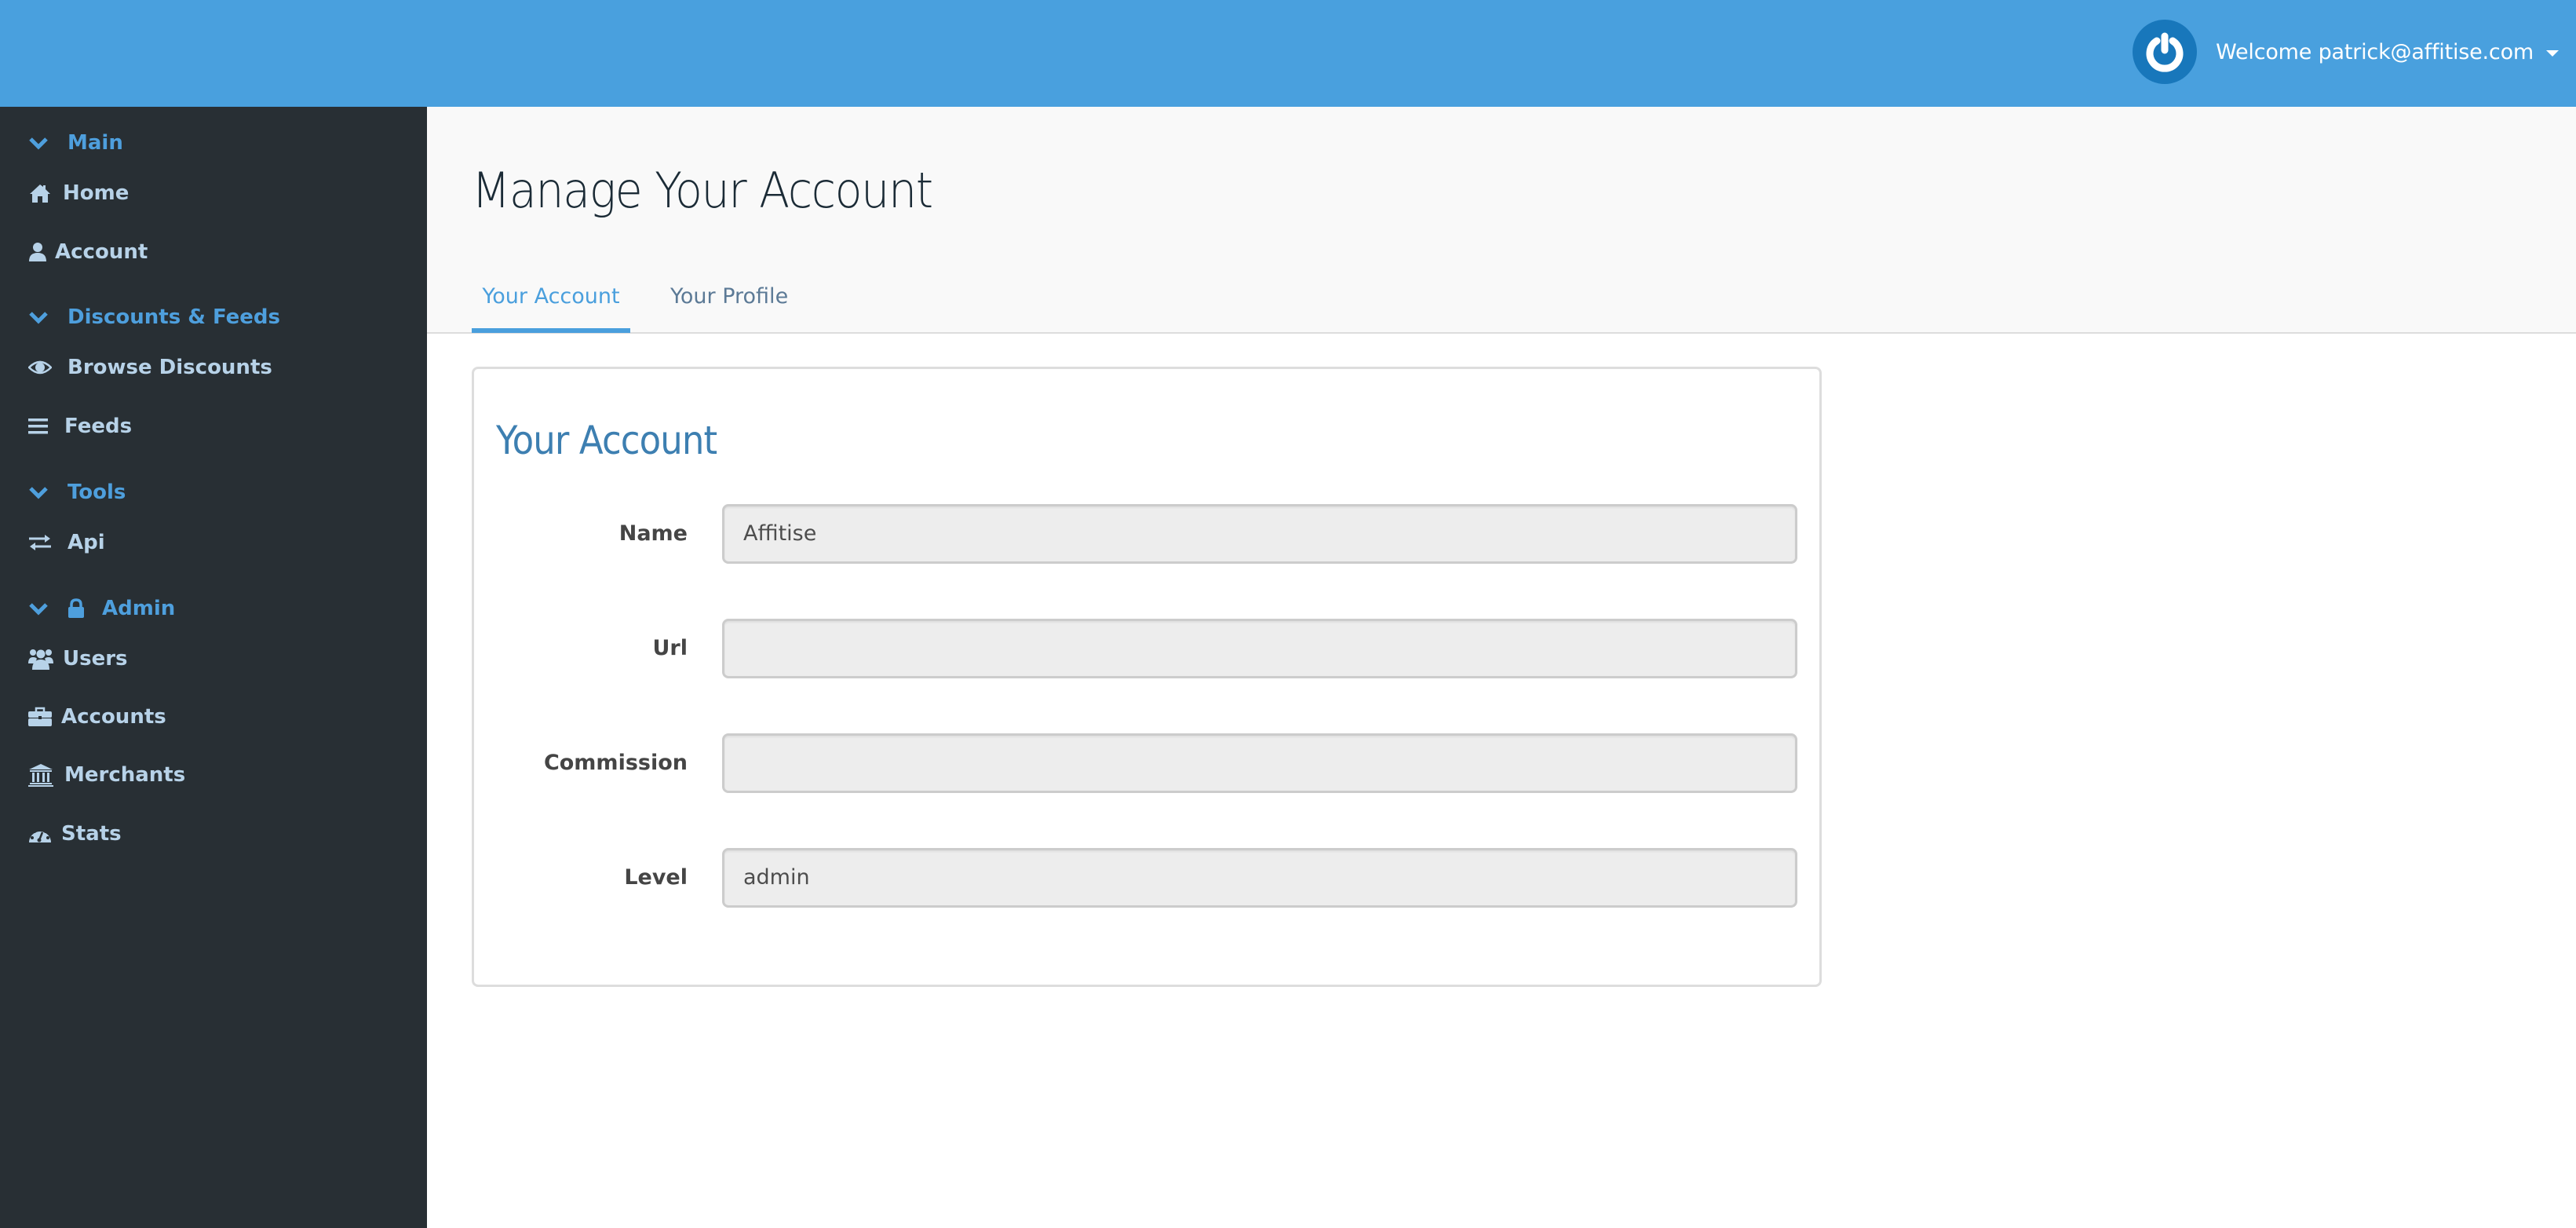  What do you see at coordinates (101, 252) in the screenshot?
I see `sidebar-item-label: Account` at bounding box center [101, 252].